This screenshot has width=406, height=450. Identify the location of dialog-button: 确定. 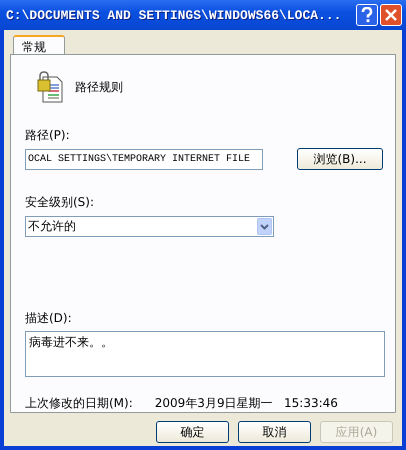
(192, 432).